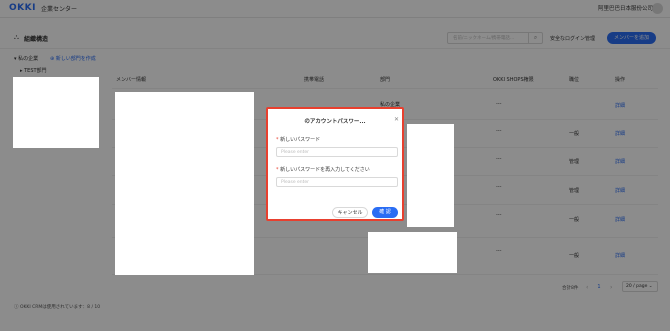 Image resolution: width=670 pixels, height=331 pixels. What do you see at coordinates (385, 212) in the screenshot?
I see `confirm-button: 確 認` at bounding box center [385, 212].